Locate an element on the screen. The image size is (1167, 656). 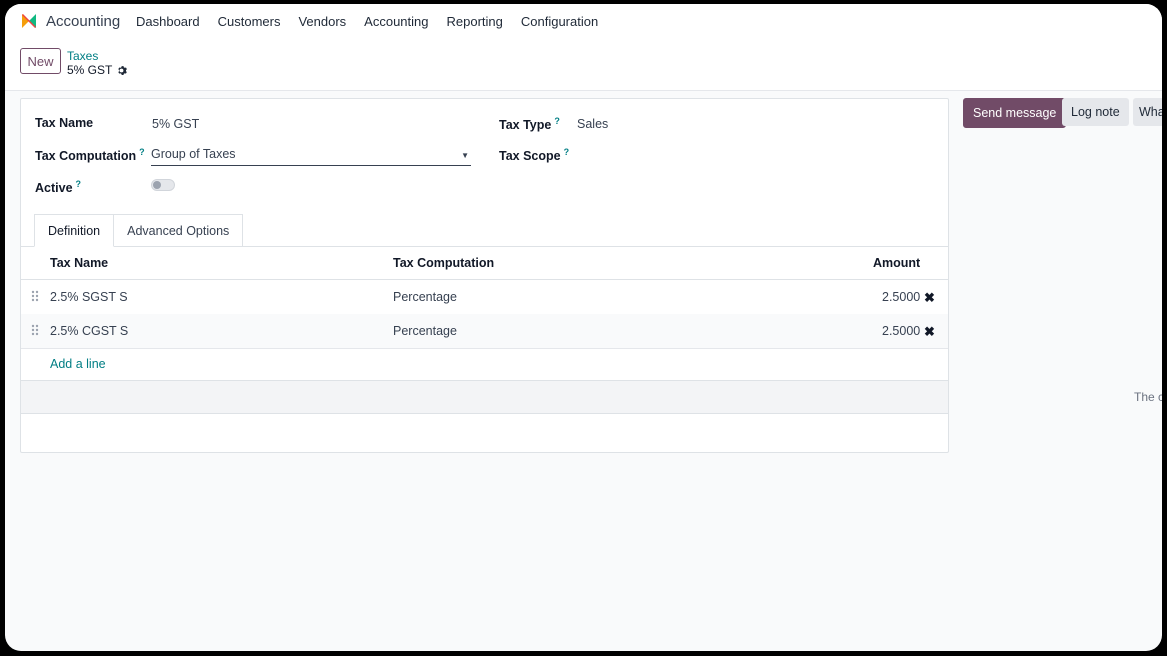
caret-down-icon: ▼ is located at coordinates (465, 155).